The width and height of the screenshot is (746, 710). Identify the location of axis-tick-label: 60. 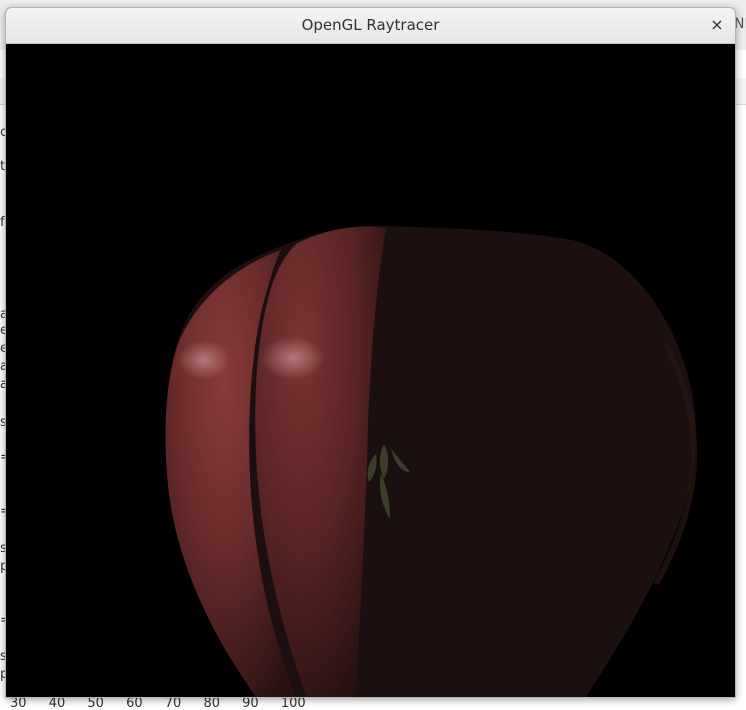
(134, 703).